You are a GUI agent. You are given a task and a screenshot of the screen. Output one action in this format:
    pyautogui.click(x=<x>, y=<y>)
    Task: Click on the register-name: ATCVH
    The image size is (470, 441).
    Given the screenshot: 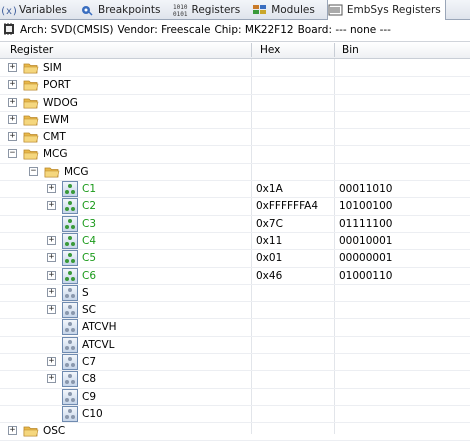 What is the action you would take?
    pyautogui.click(x=99, y=327)
    